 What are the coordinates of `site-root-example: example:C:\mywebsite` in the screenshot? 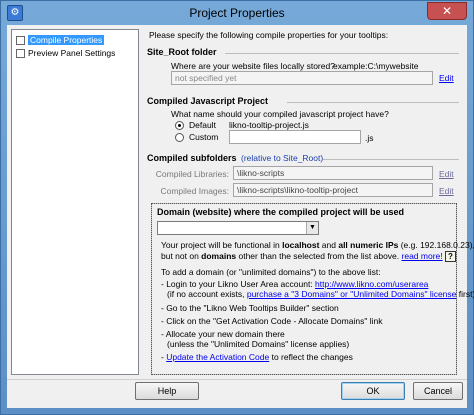 It's located at (376, 66).